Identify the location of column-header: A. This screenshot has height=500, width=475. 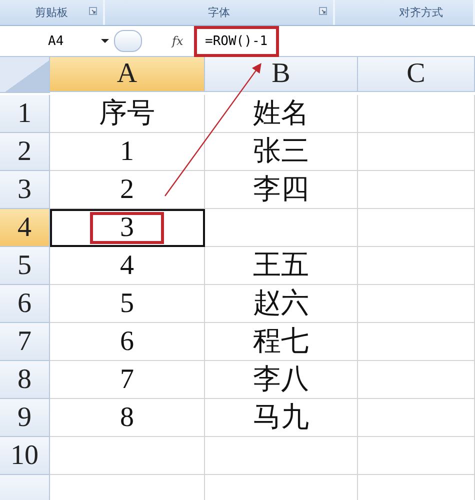
(127, 74).